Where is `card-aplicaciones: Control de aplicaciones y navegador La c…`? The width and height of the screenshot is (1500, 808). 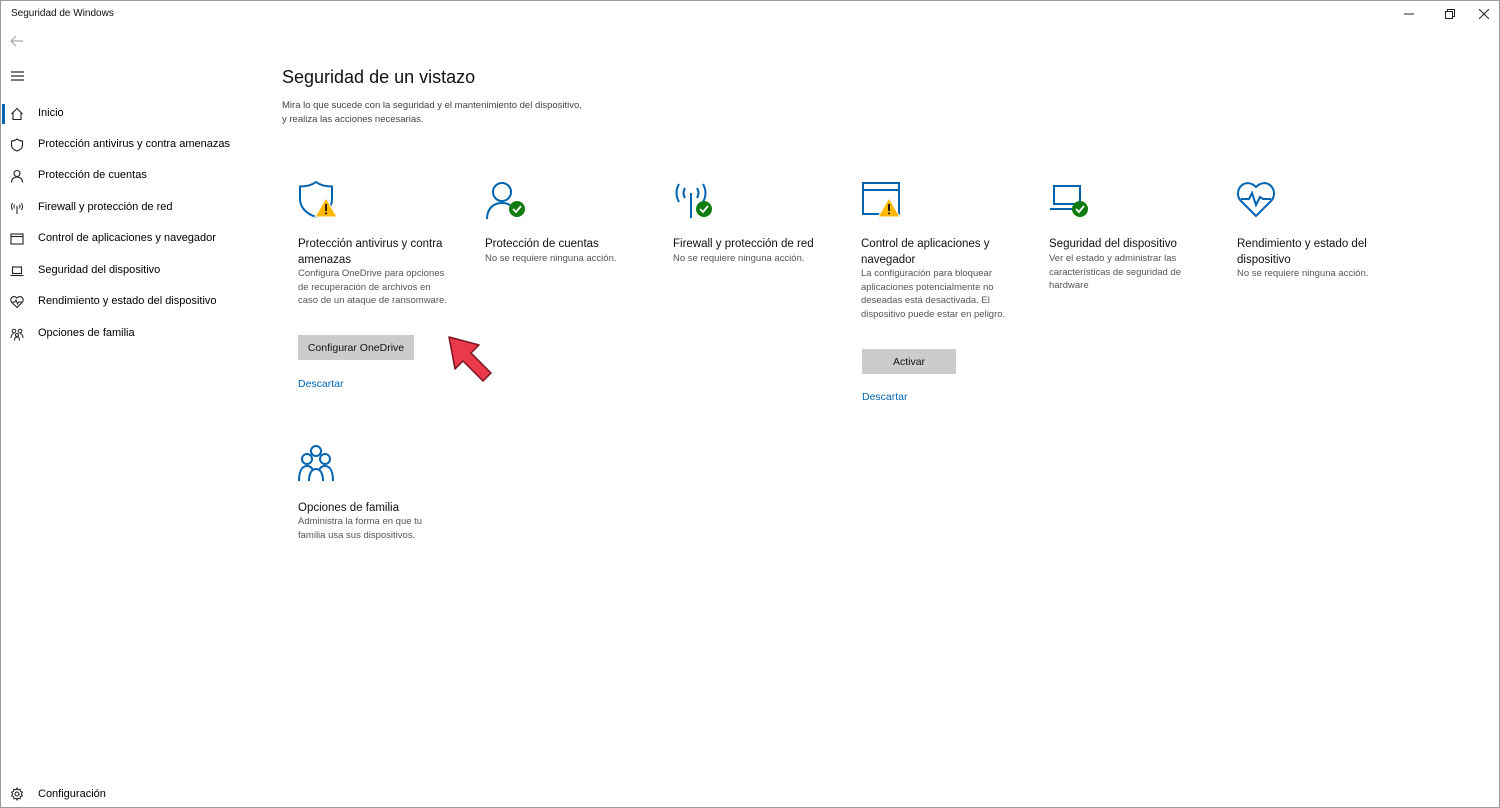
card-aplicaciones: Control de aplicaciones y navegador La c… is located at coordinates (948, 296).